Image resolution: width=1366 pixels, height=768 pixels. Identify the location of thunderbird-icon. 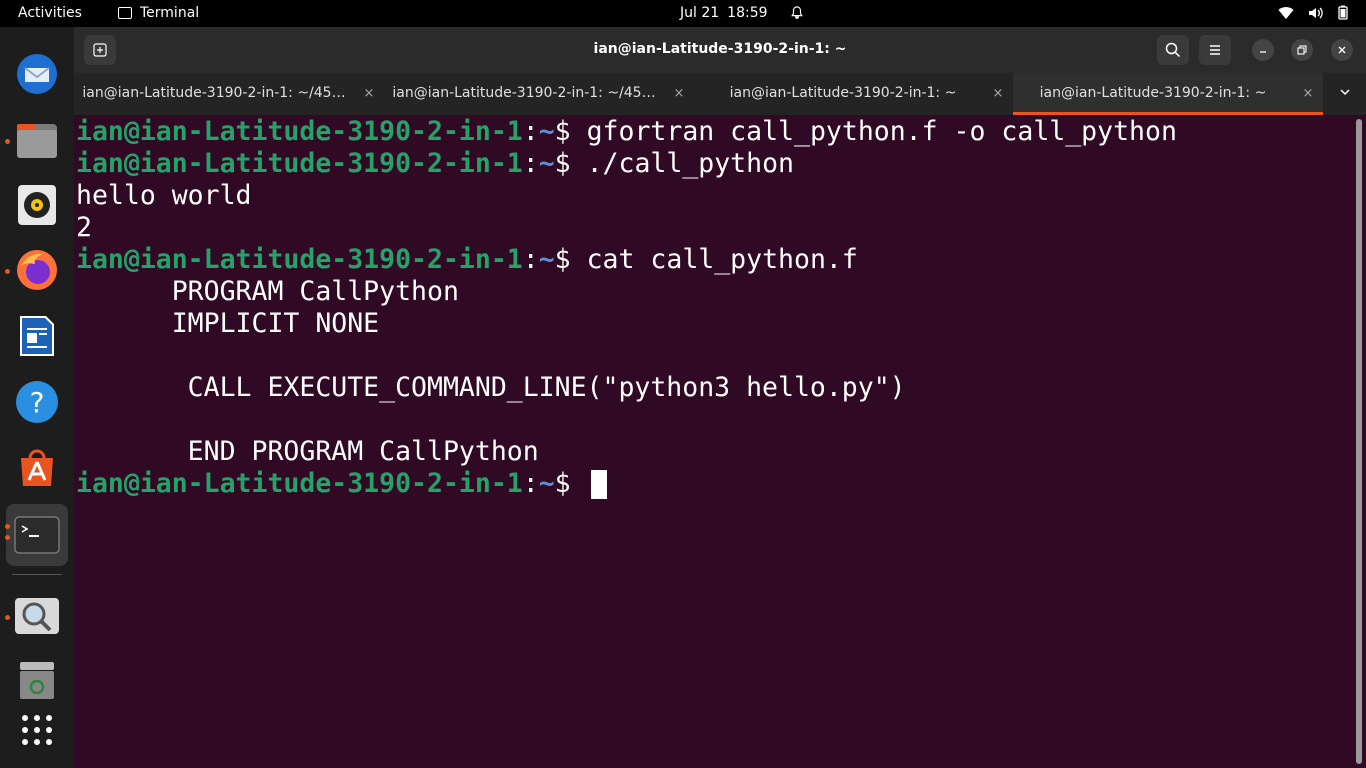
(37, 74).